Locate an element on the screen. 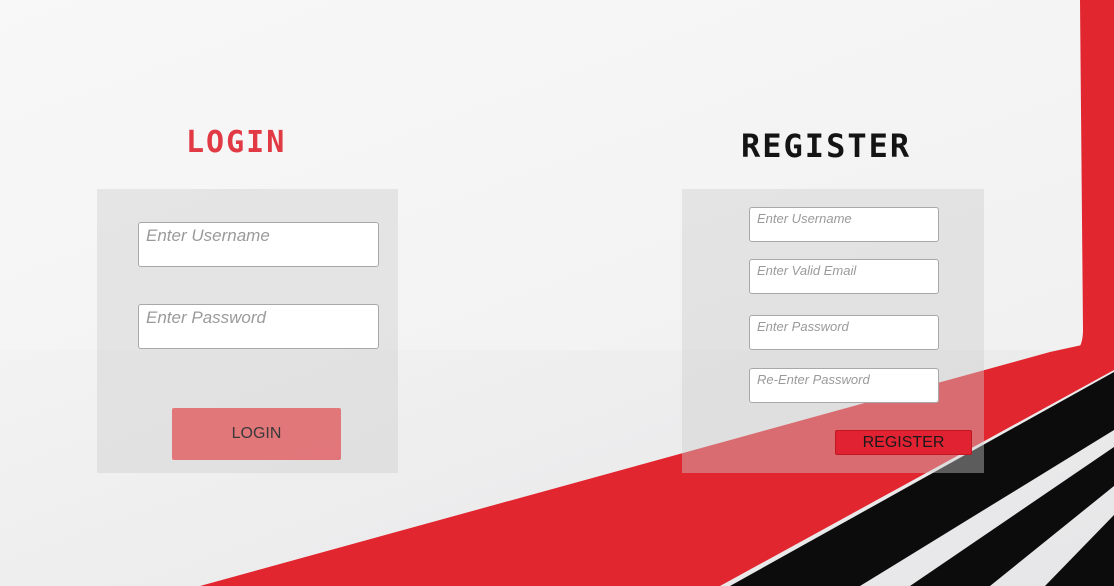 The image size is (1114, 586). register-password-input: Enter Password is located at coordinates (844, 332).